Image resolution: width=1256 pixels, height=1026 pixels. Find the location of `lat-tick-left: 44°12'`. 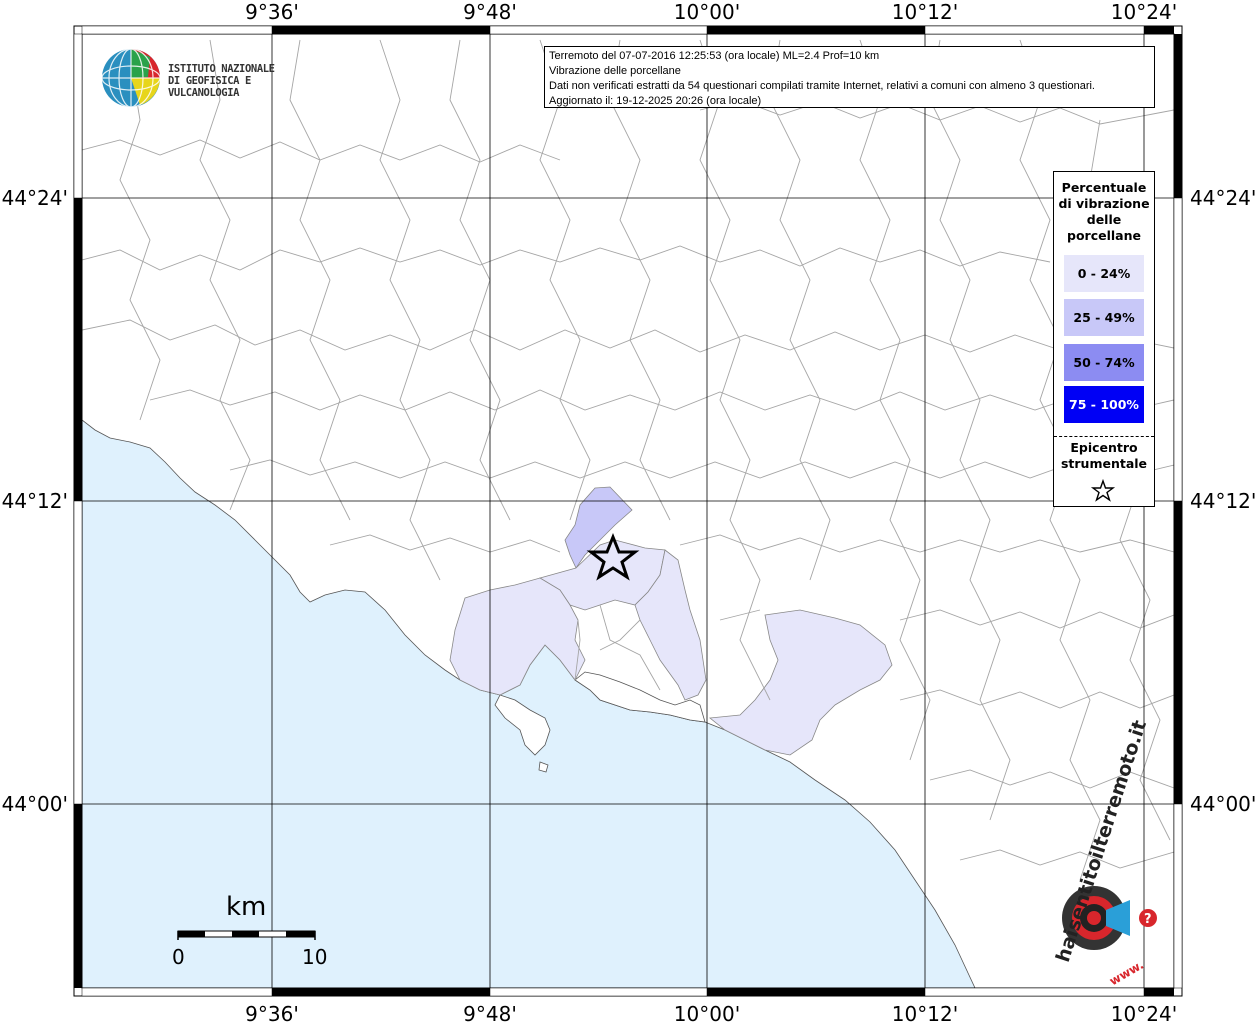

lat-tick-left: 44°12' is located at coordinates (34, 501).